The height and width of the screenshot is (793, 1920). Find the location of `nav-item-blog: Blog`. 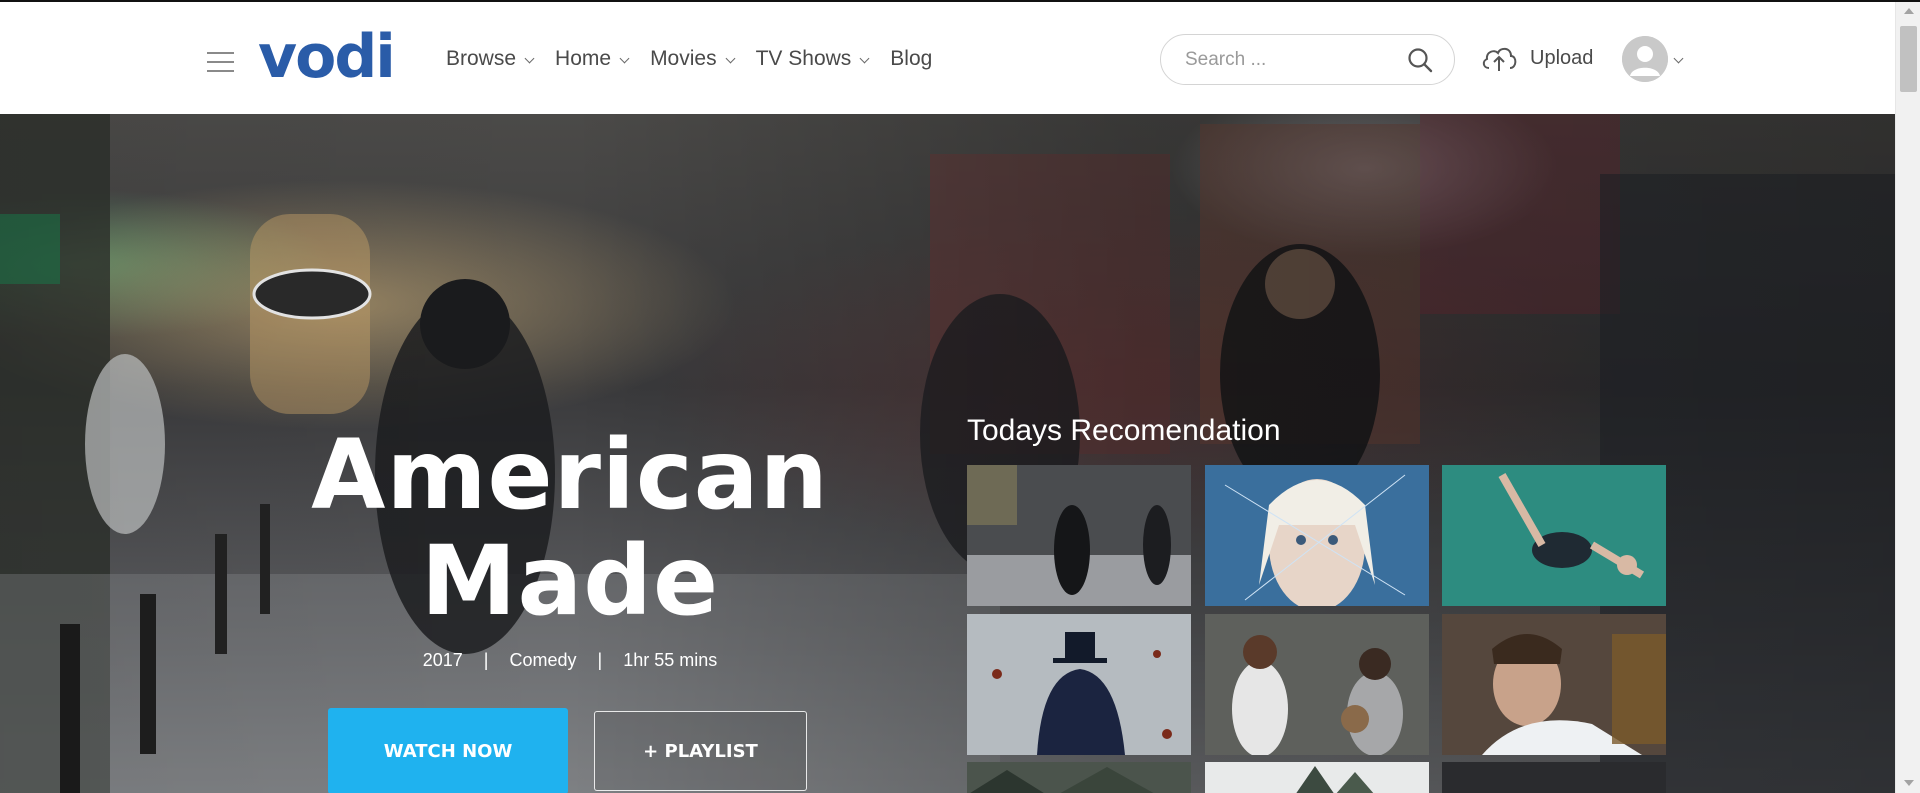

nav-item-blog: Blog is located at coordinates (911, 59).